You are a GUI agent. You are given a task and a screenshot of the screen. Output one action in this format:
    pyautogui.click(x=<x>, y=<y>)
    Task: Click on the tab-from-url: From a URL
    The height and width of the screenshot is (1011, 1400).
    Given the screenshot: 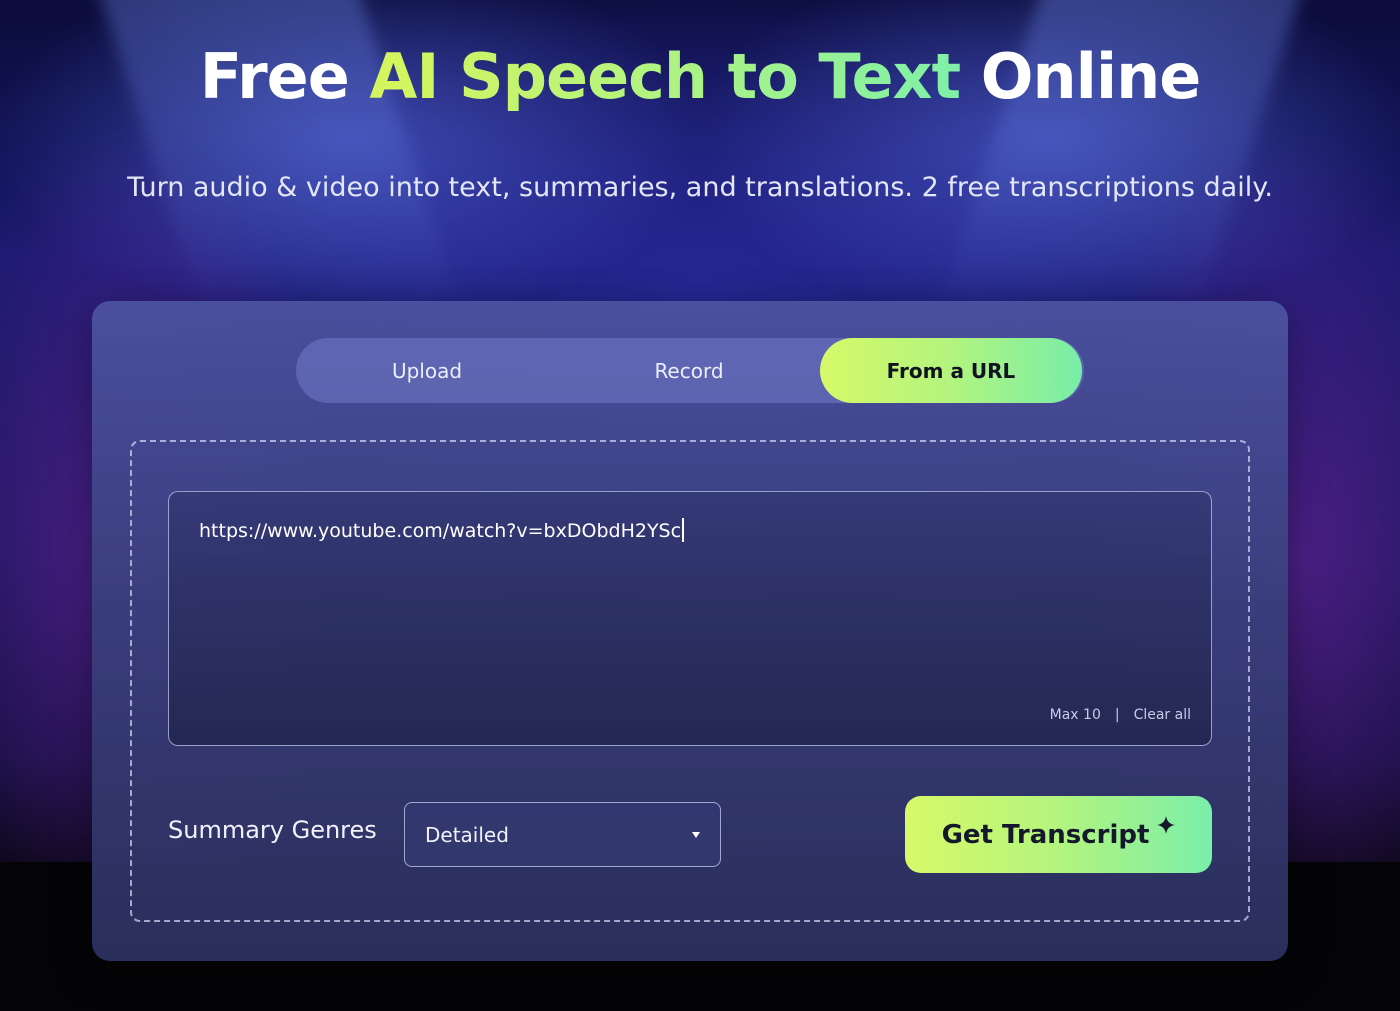 What is the action you would take?
    pyautogui.click(x=951, y=370)
    